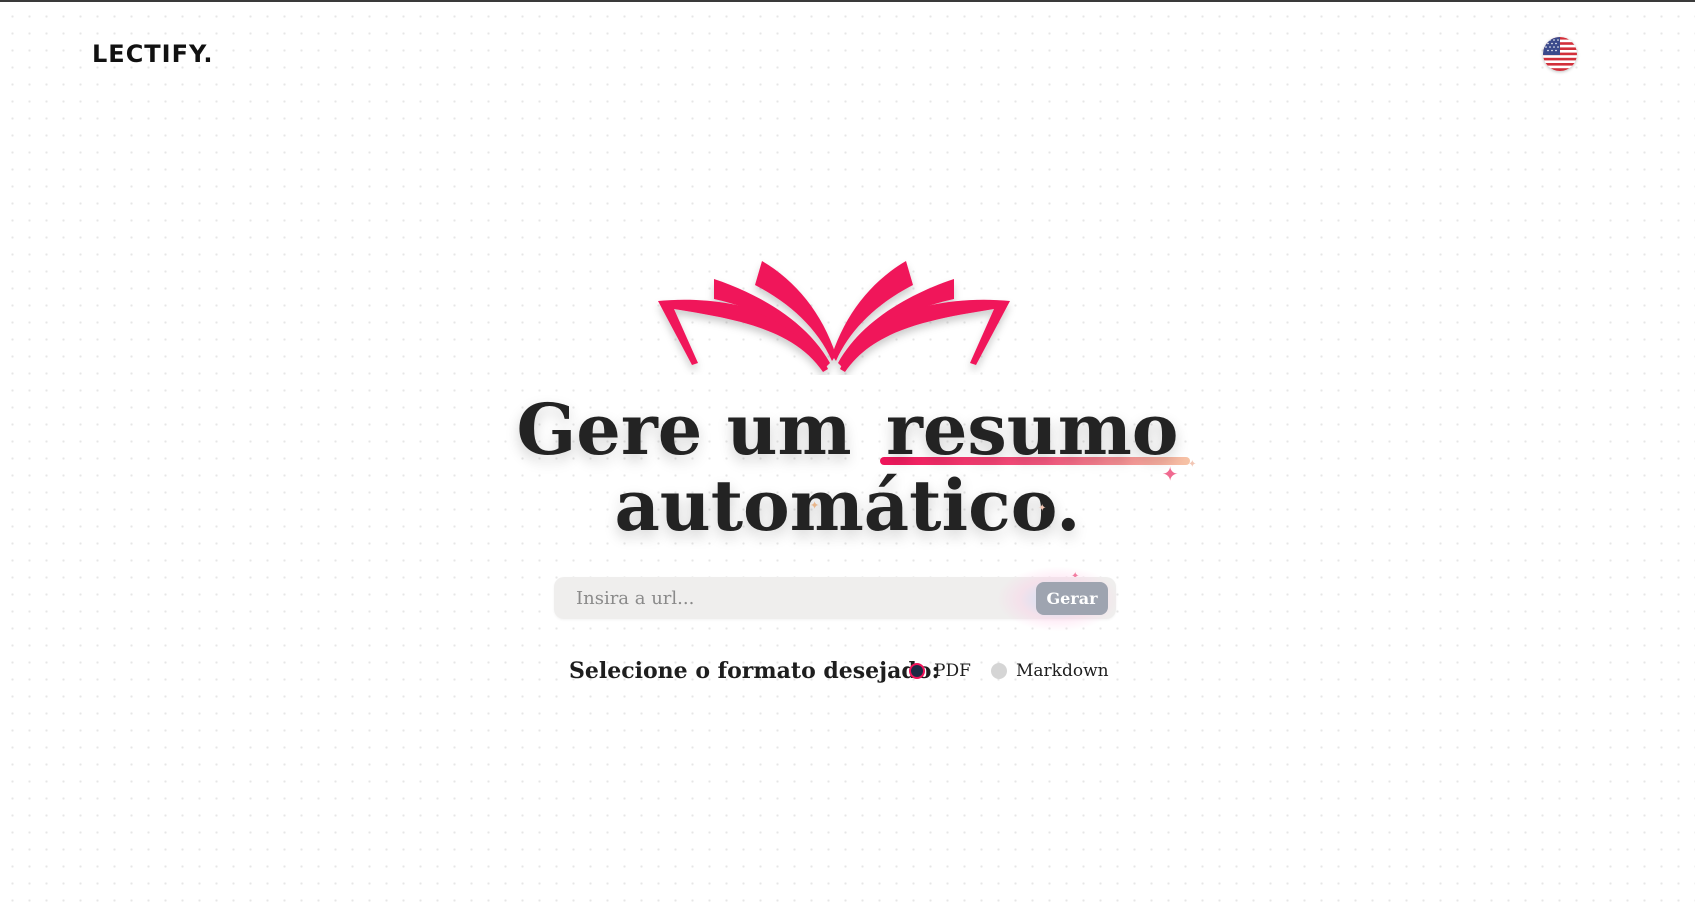 The width and height of the screenshot is (1695, 904). I want to click on headline-prefix: Gere um, so click(684, 429).